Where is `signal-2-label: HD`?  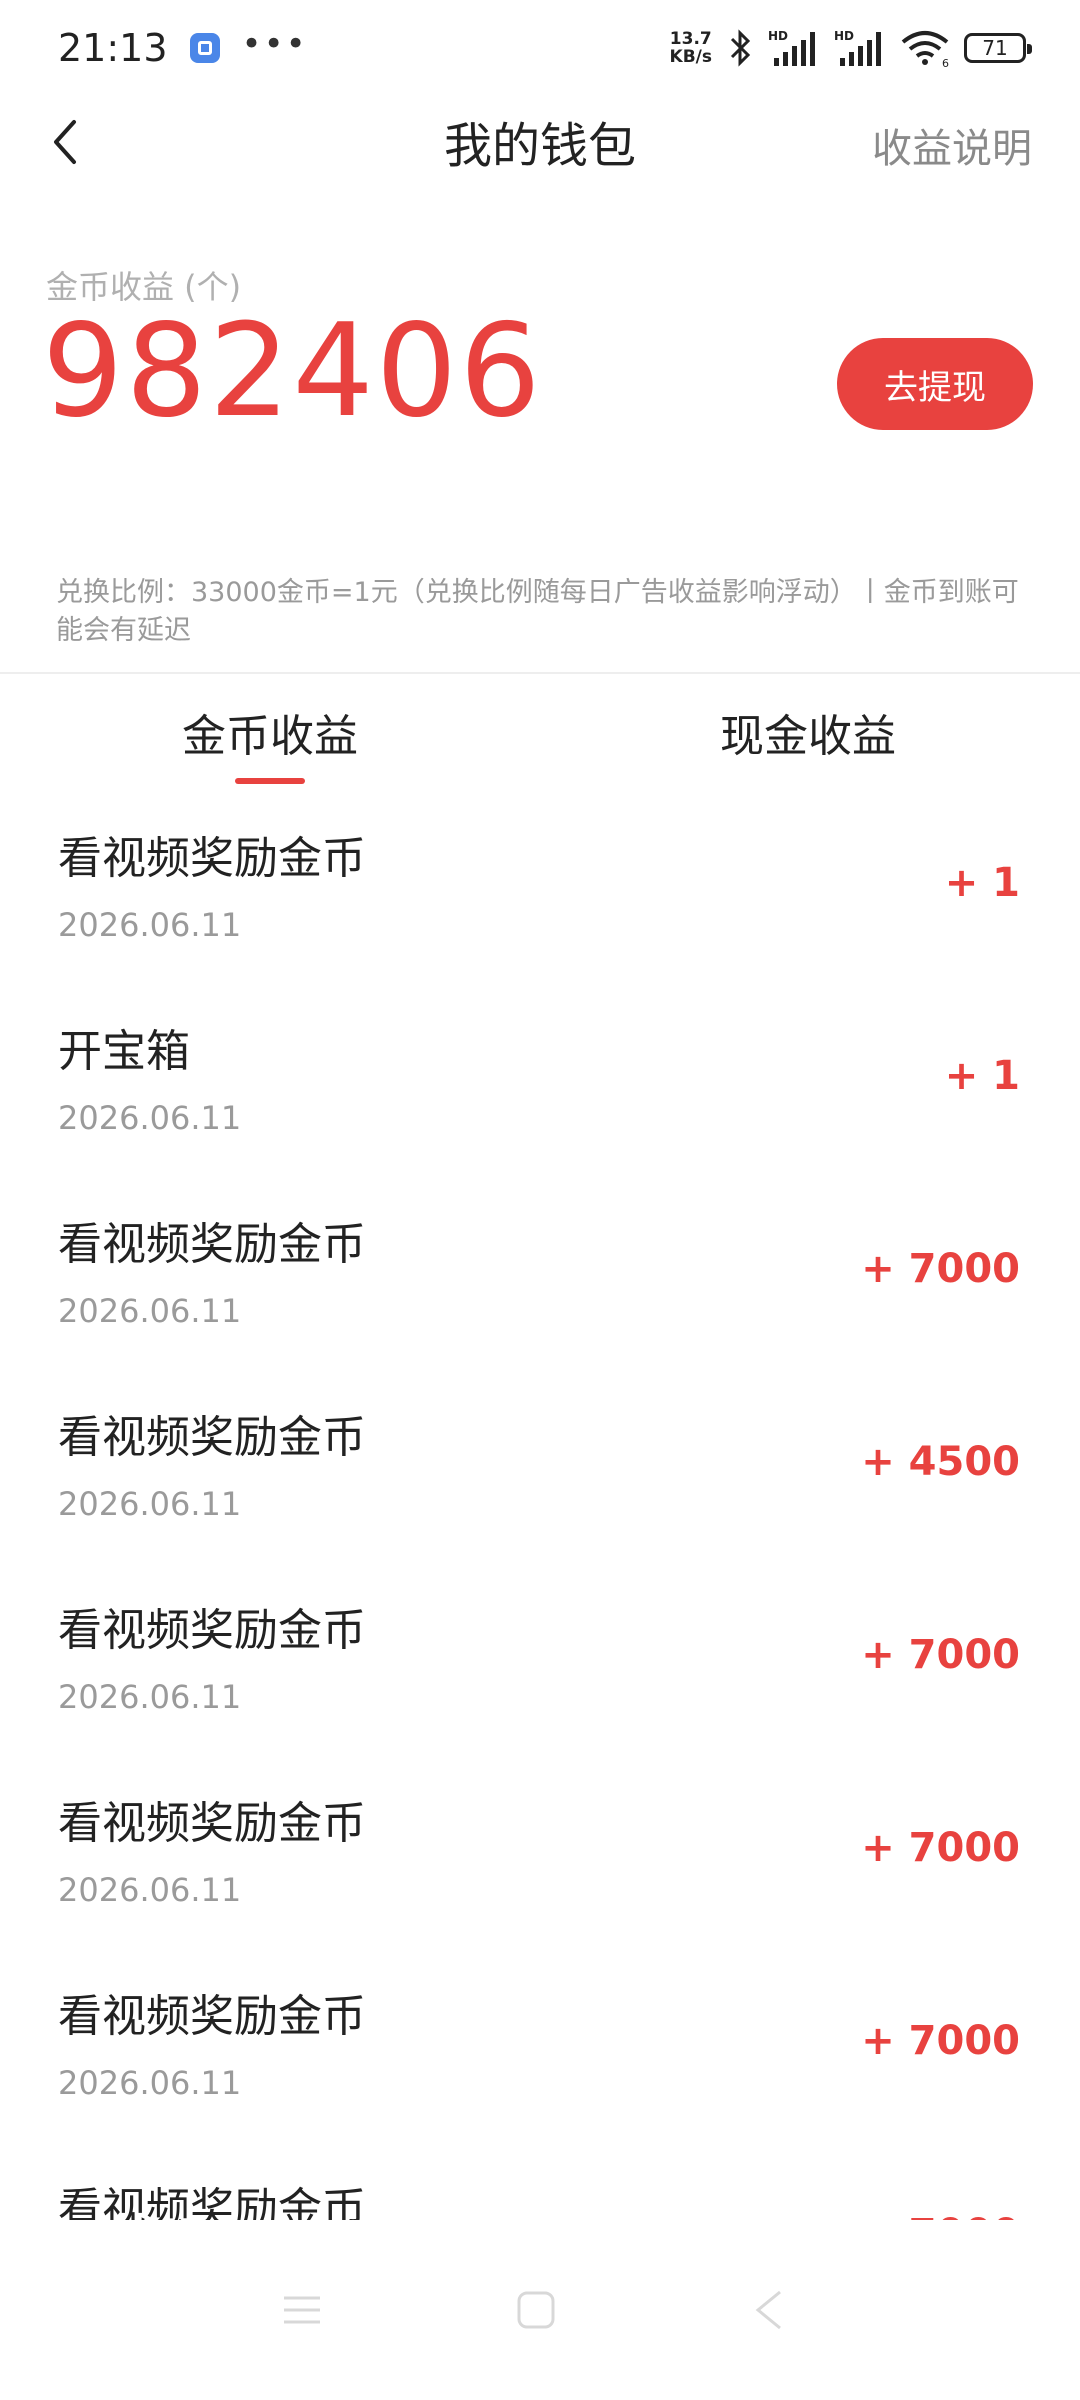 signal-2-label: HD is located at coordinates (844, 36).